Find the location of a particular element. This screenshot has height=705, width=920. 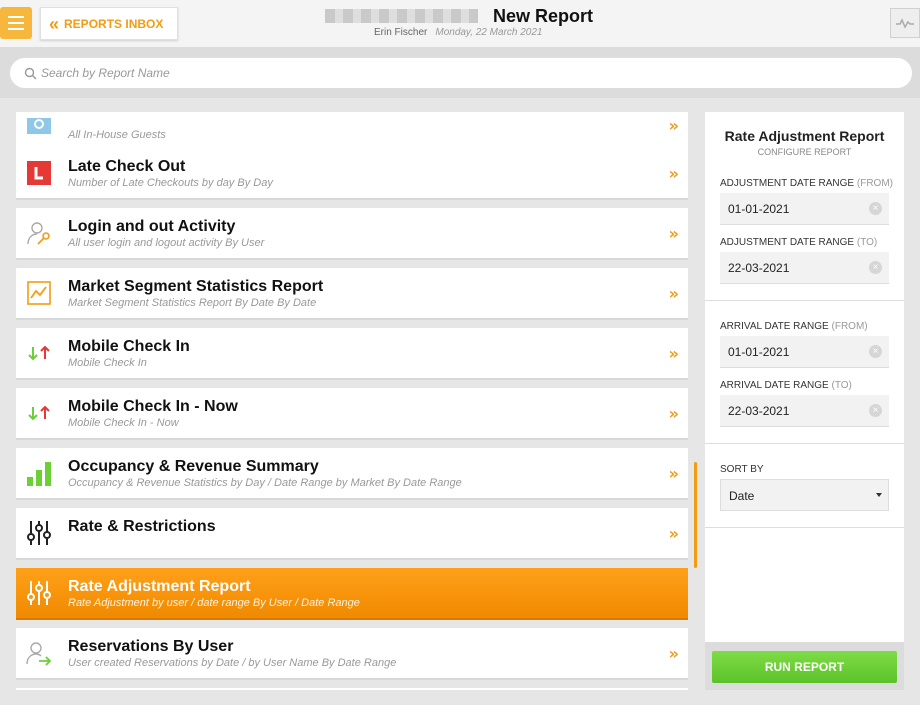

report-desc: Mobile Check In is located at coordinates (107, 363).